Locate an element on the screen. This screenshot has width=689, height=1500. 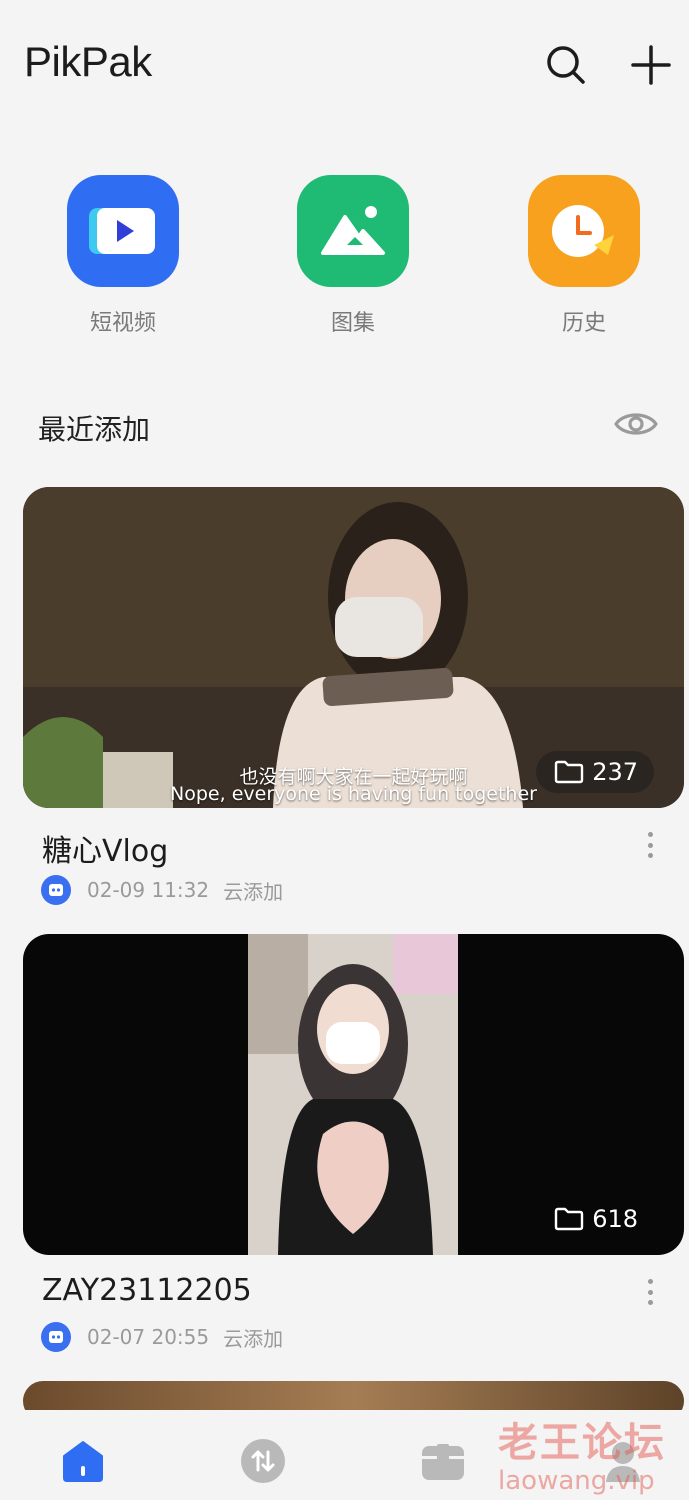
quick-history: 历史 is located at coordinates (584, 256).